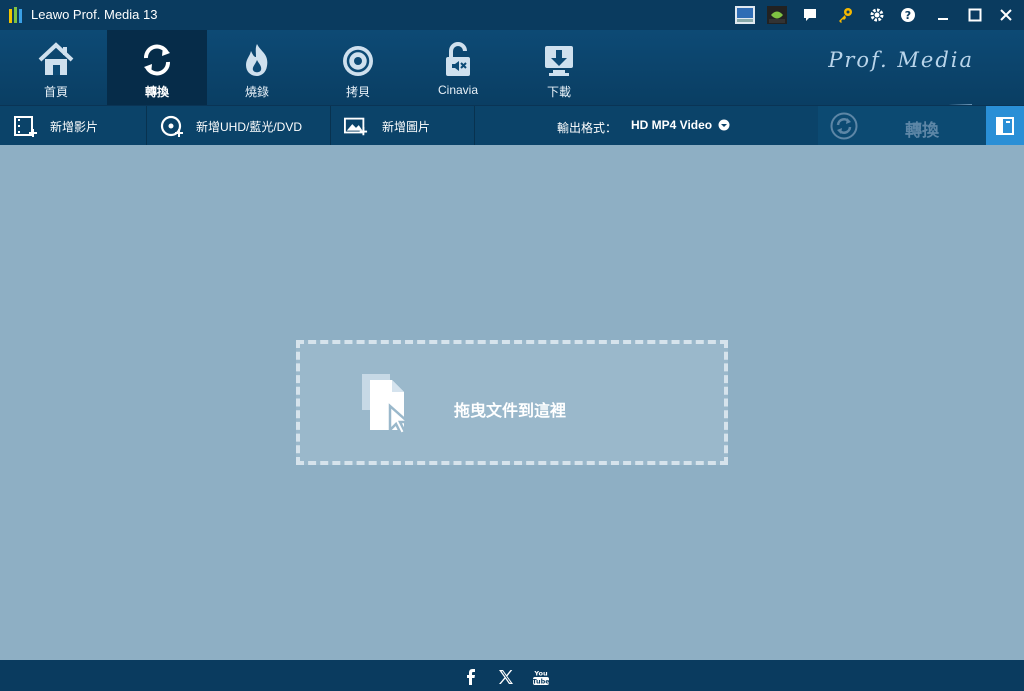 This screenshot has width=1024, height=691. I want to click on module-nav-bar: 首頁 轉換 燒錄 拷貝 Cinavia 下載 Prof. Media, so click(512, 76).